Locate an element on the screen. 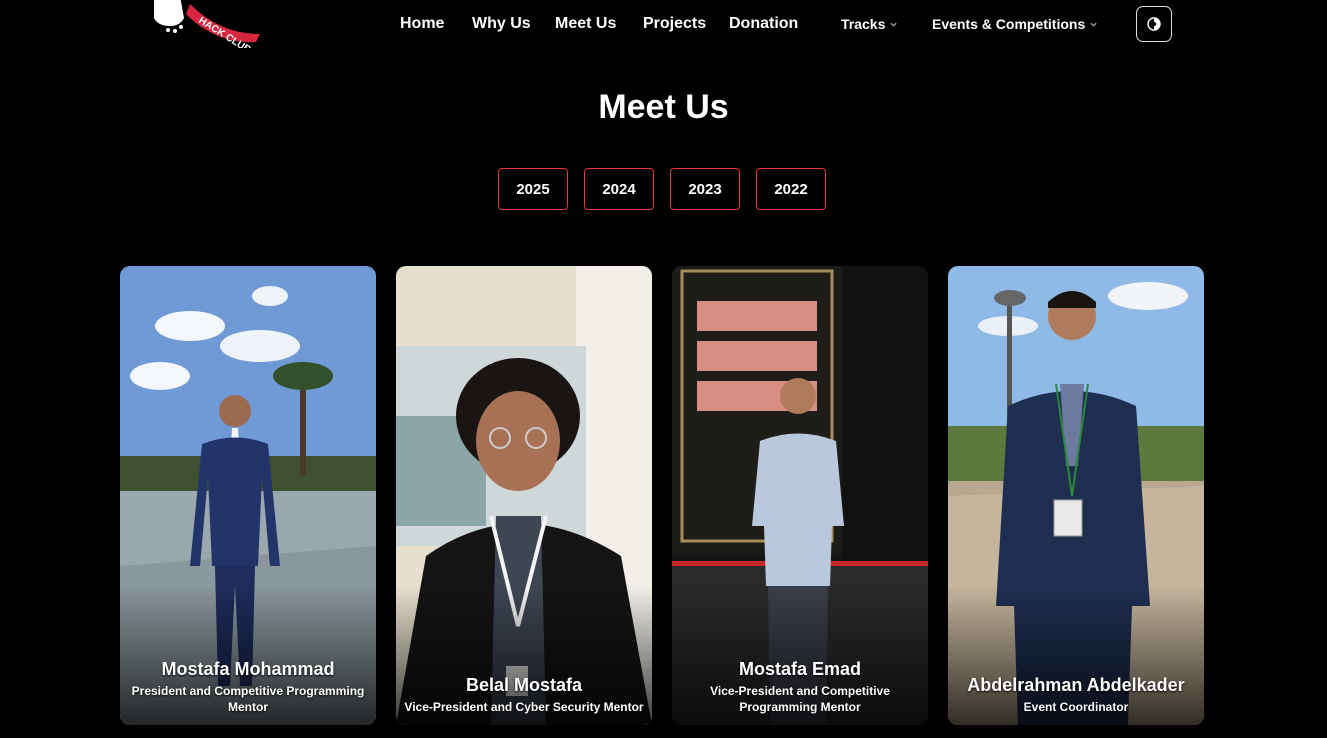 This screenshot has width=1327, height=738. nav-why-us: Why Us is located at coordinates (501, 24).